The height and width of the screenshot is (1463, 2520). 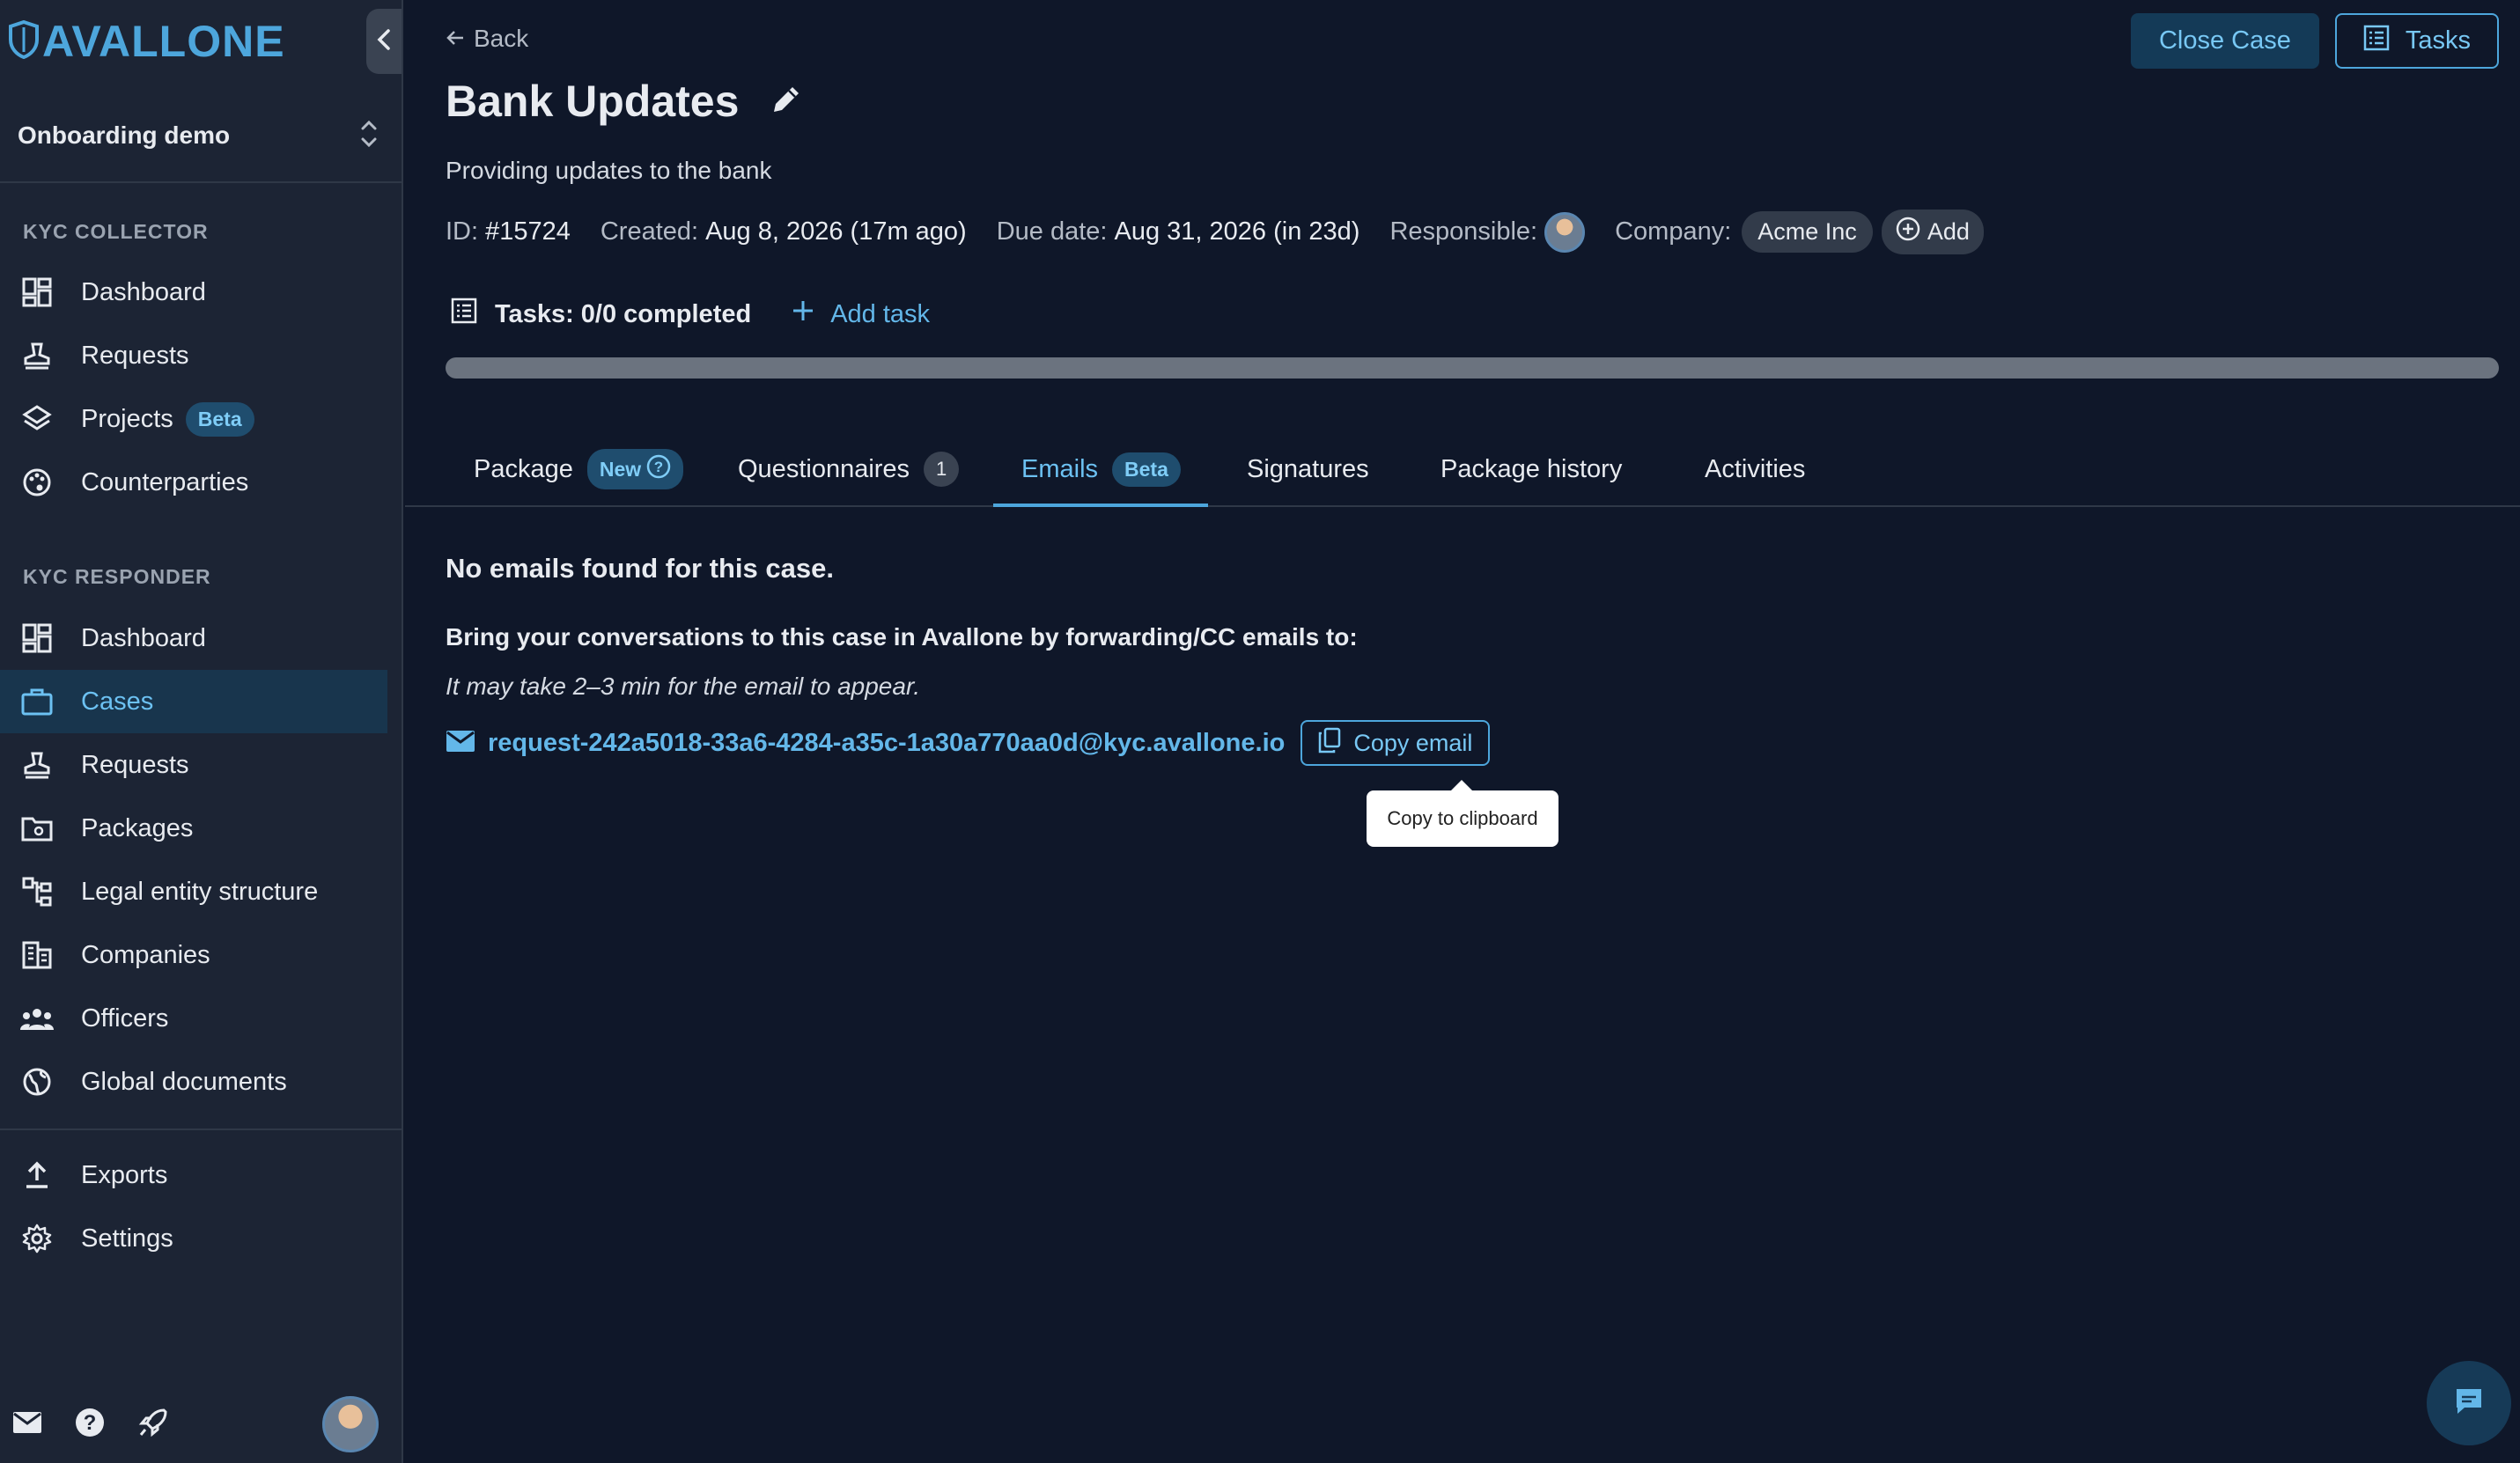 I want to click on add-circle-icon, so click(x=1908, y=232).